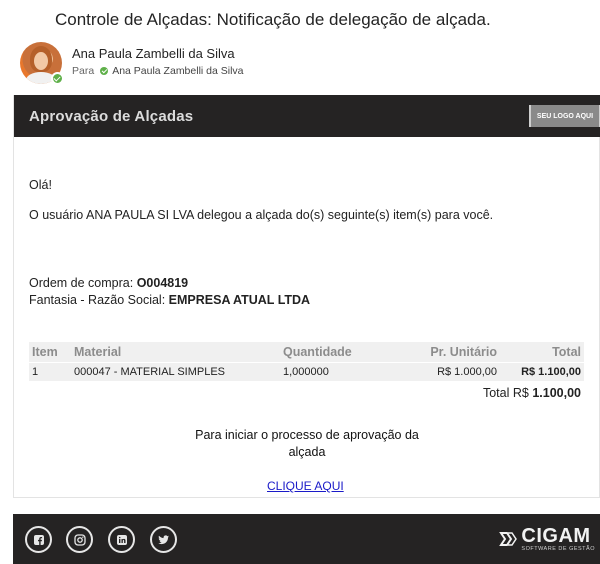 This screenshot has height=564, width=600. I want to click on column-header-quantity: Quantidade, so click(317, 352).